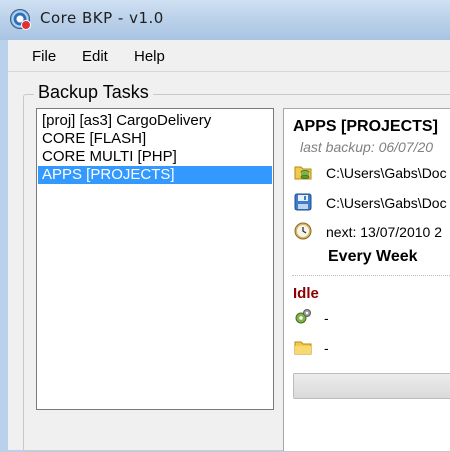  Describe the element at coordinates (303, 231) in the screenshot. I see `clock-icon` at that location.